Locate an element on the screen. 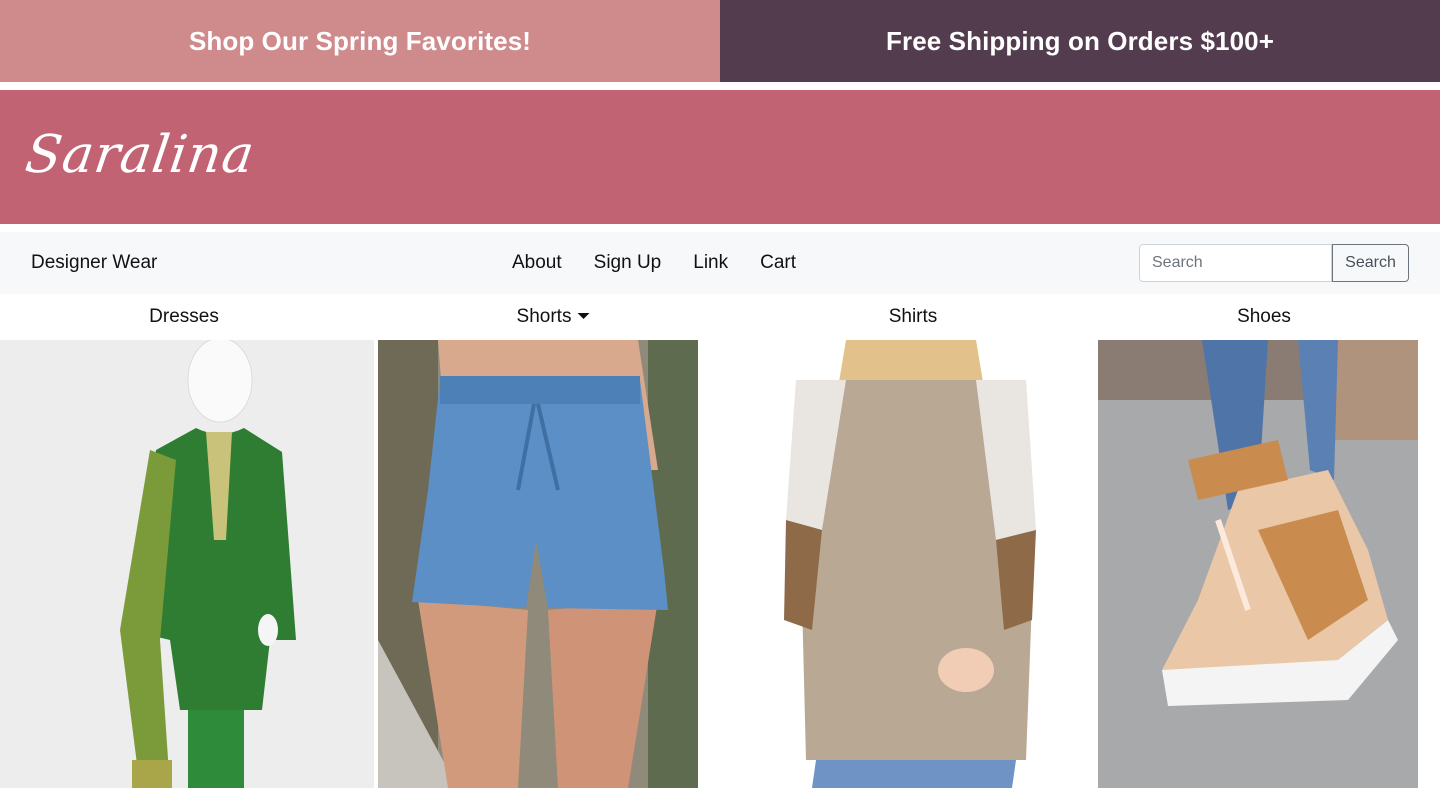 This screenshot has height=788, width=1440. category-shorts-label: Shorts is located at coordinates (544, 316).